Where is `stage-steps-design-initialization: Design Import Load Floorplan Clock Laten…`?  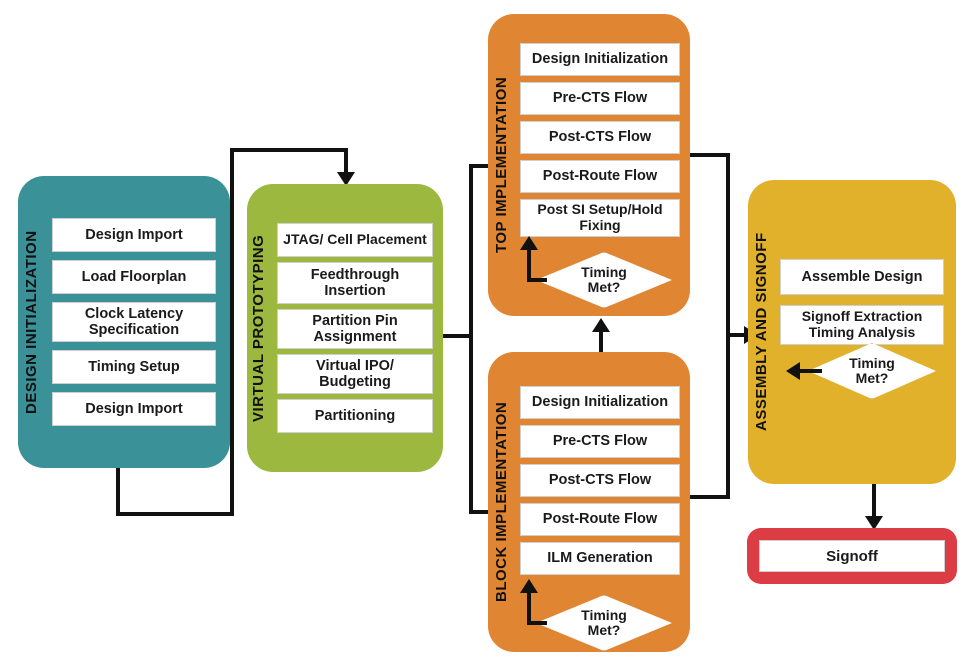 stage-steps-design-initialization: Design Import Load Floorplan Clock Laten… is located at coordinates (134, 322).